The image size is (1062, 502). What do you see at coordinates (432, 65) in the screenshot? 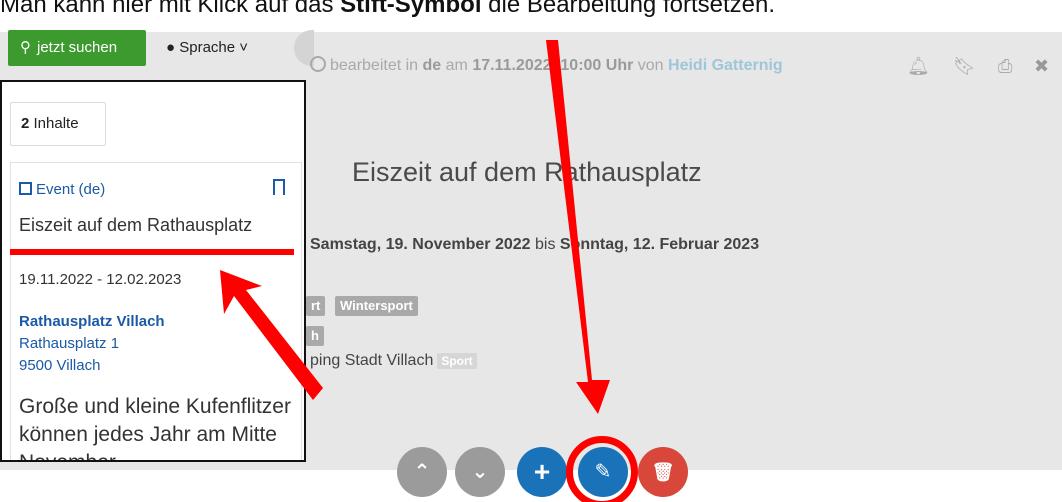
I see `meta-language: de` at bounding box center [432, 65].